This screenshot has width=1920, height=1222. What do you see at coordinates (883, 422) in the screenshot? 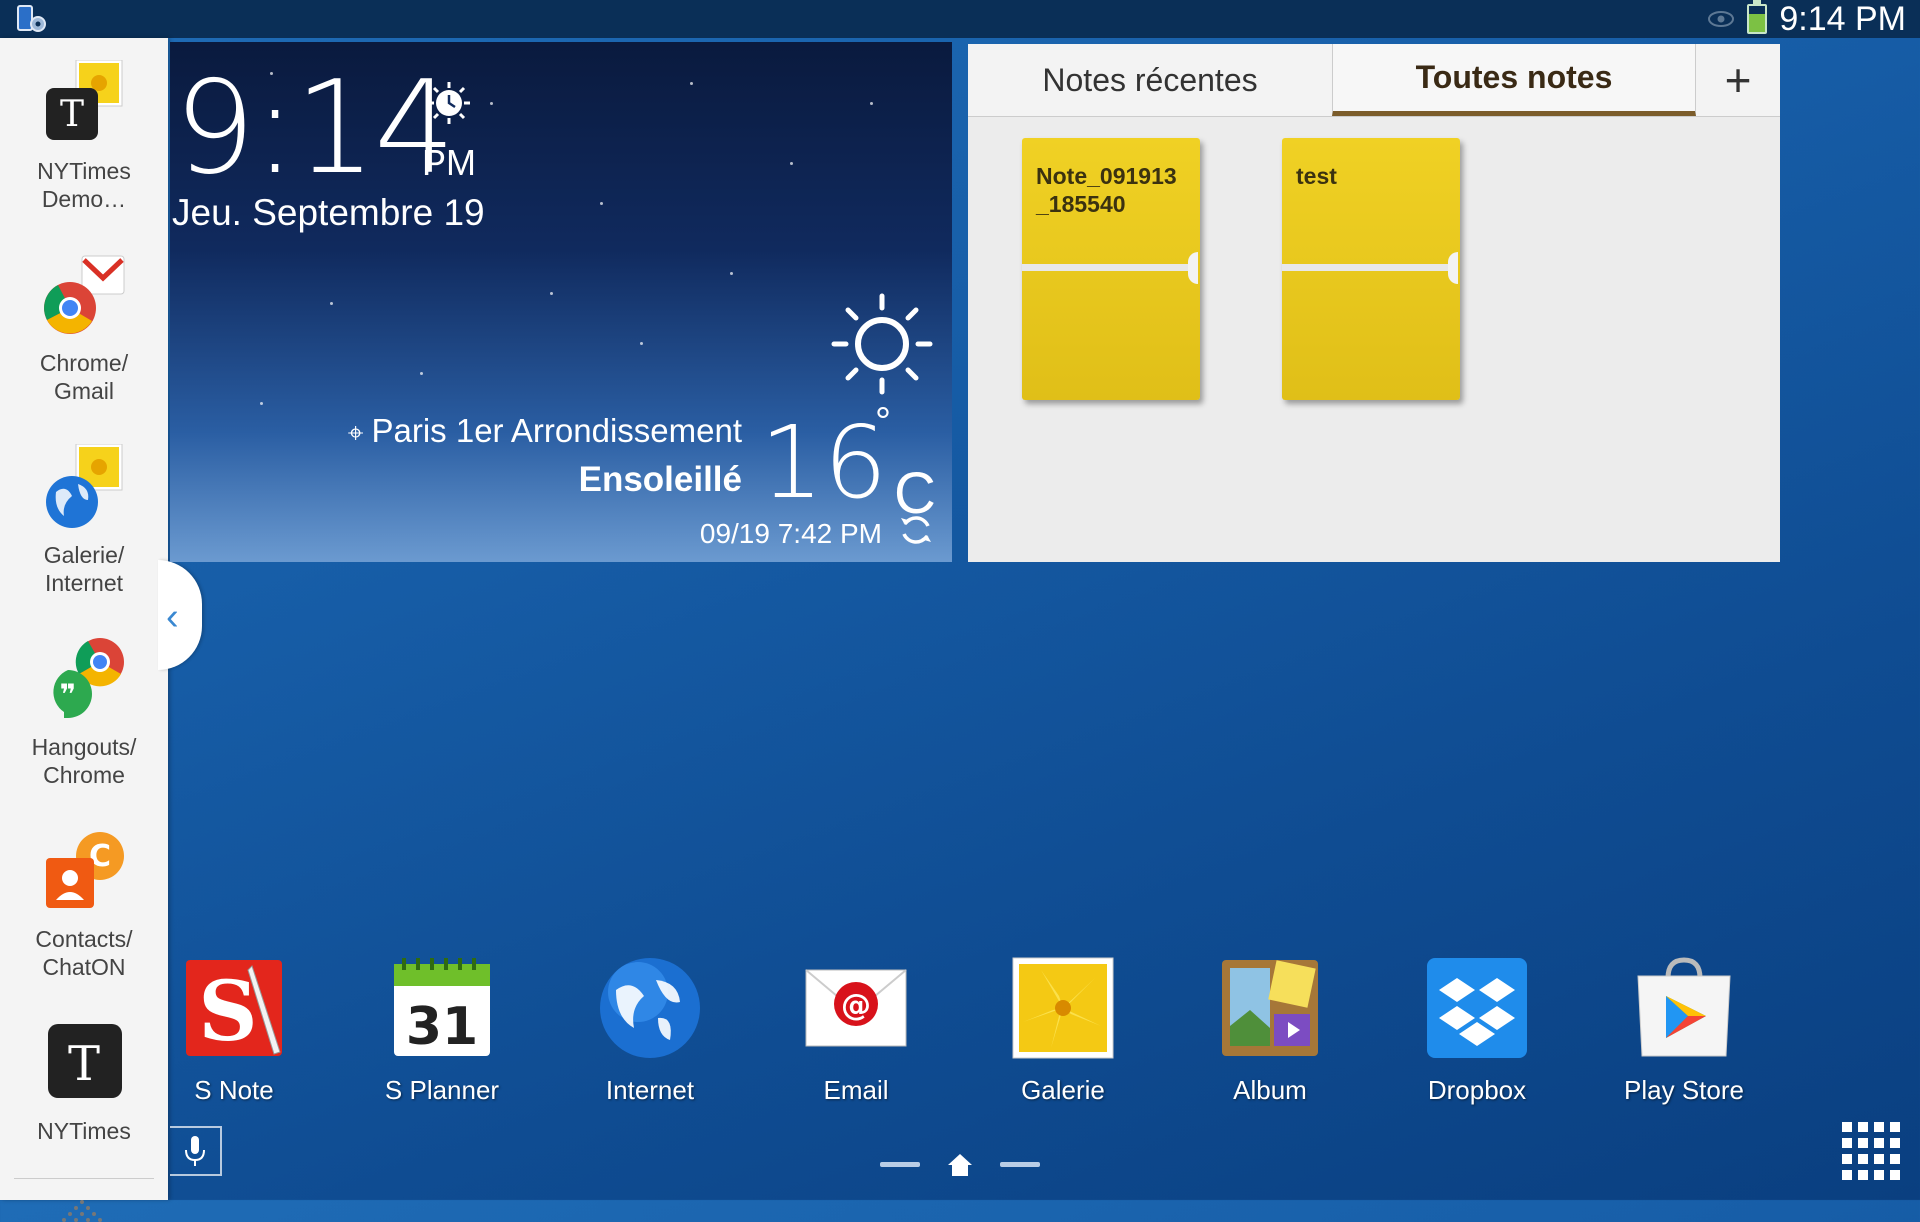
I see `weather-degree: °` at bounding box center [883, 422].